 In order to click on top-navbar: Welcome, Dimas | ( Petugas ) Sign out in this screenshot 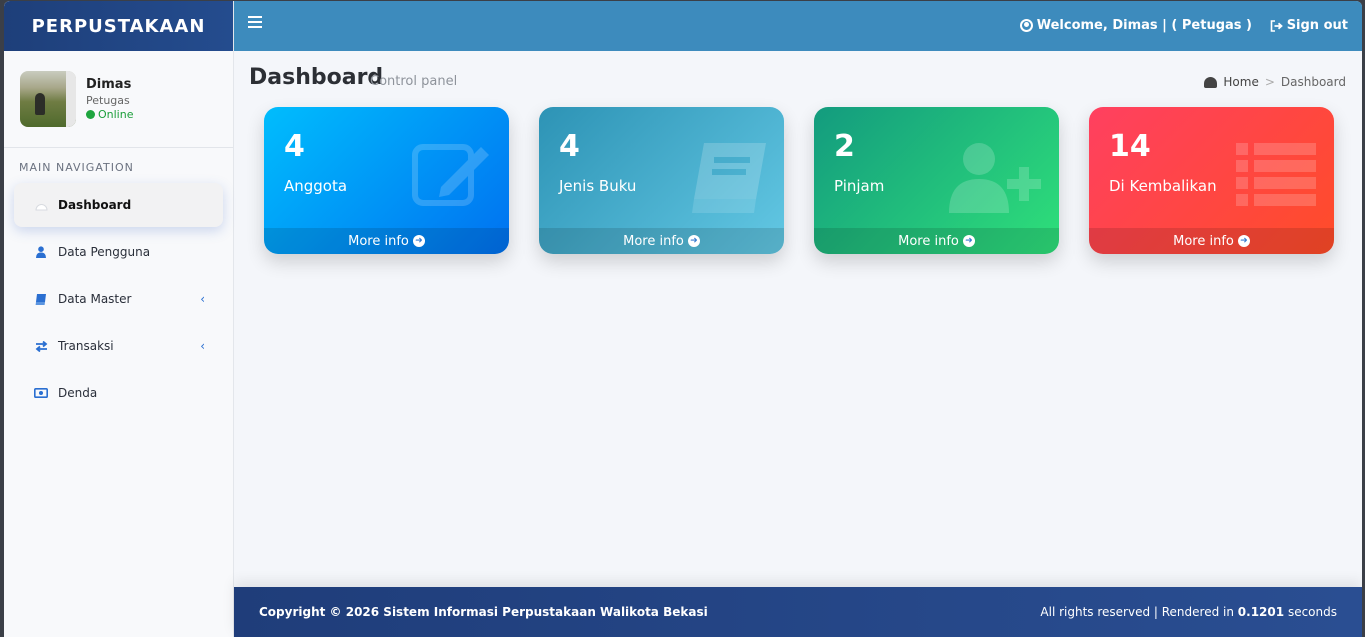, I will do `click(798, 26)`.